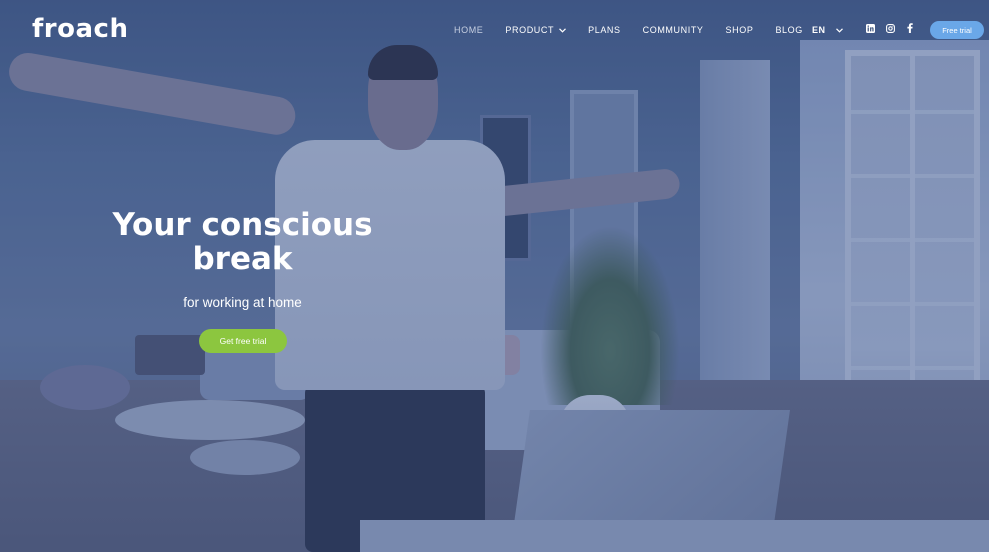 The height and width of the screenshot is (552, 989). I want to click on nav-item-label: HOME, so click(469, 30).